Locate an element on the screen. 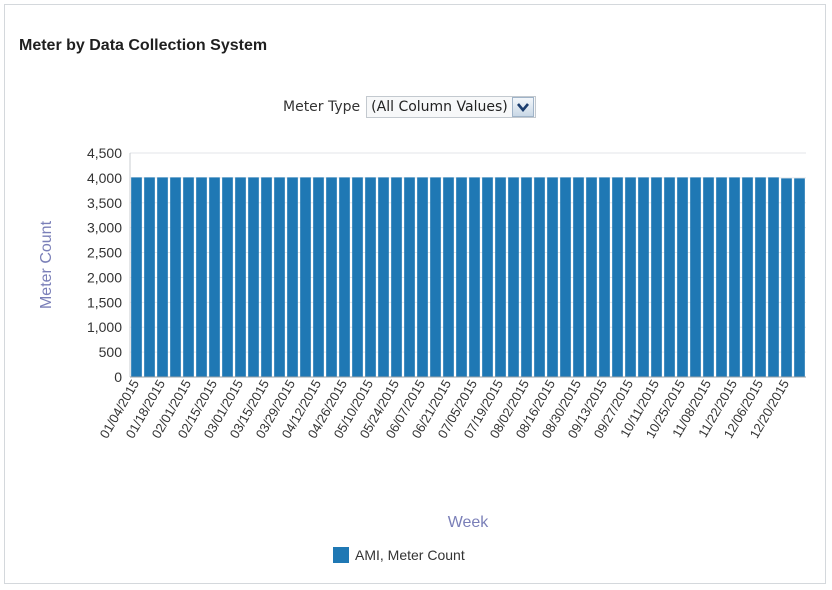 This screenshot has height=590, width=832. legend: AMI, Meter Count is located at coordinates (399, 555).